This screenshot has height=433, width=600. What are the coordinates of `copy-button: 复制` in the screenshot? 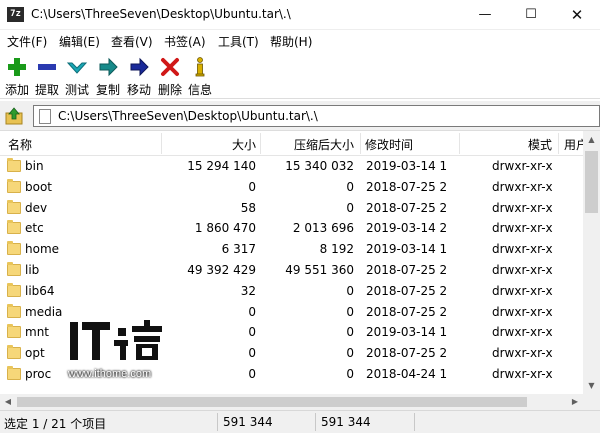 It's located at (108, 77).